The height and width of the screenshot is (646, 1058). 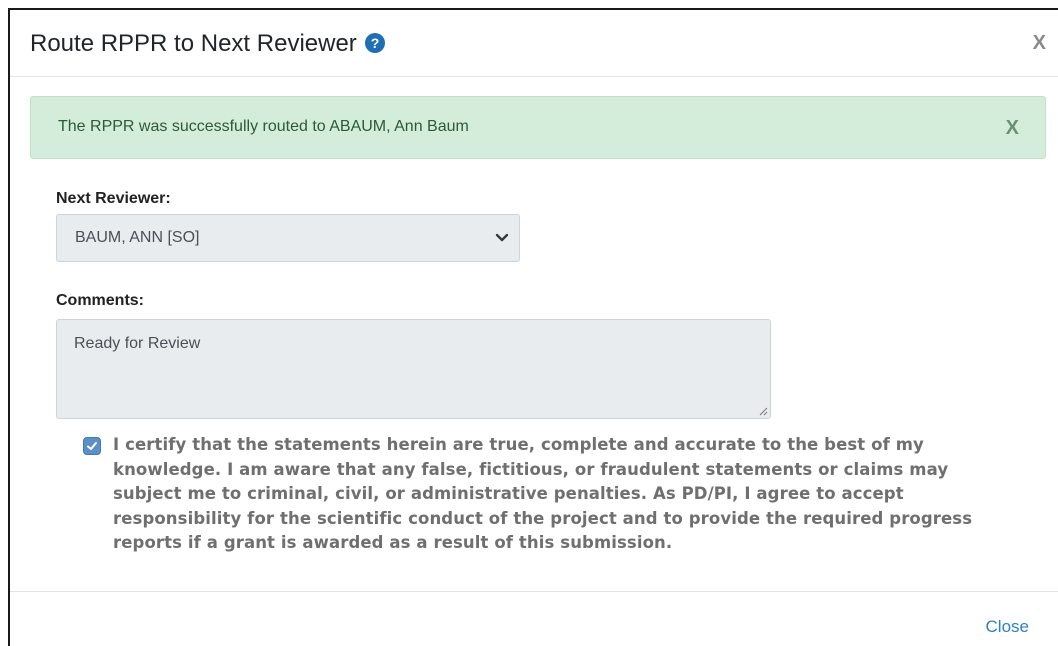 I want to click on close-button: Close, so click(x=1007, y=627).